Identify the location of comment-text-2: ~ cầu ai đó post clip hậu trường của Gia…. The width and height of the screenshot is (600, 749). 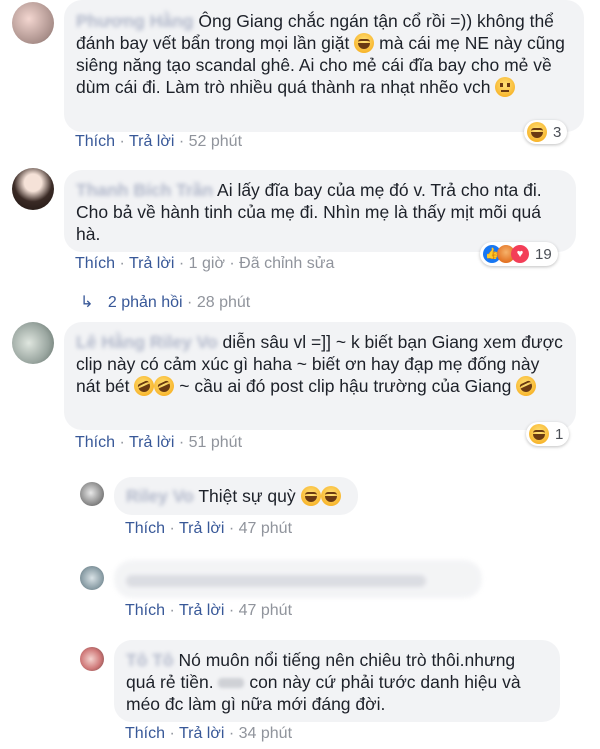
(345, 386).